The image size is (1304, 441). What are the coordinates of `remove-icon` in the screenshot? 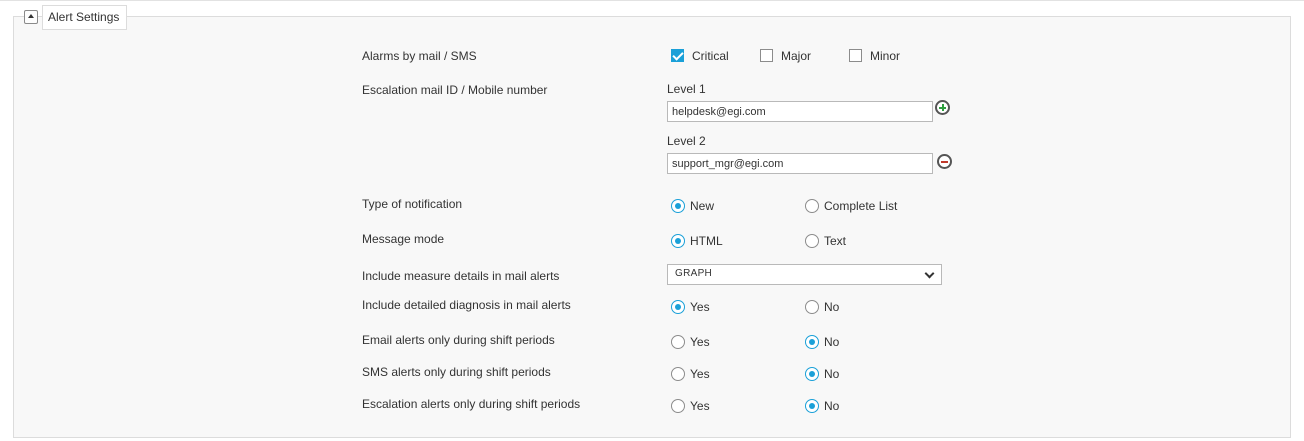 It's located at (944, 161).